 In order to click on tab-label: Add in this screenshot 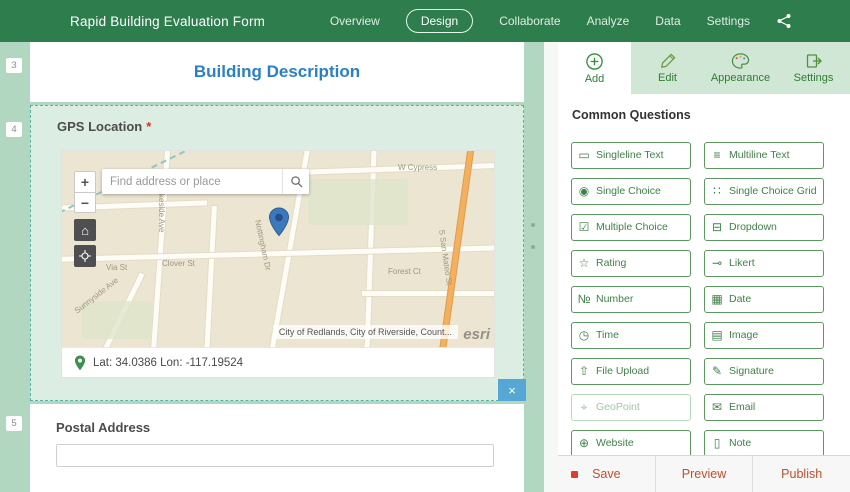, I will do `click(594, 78)`.